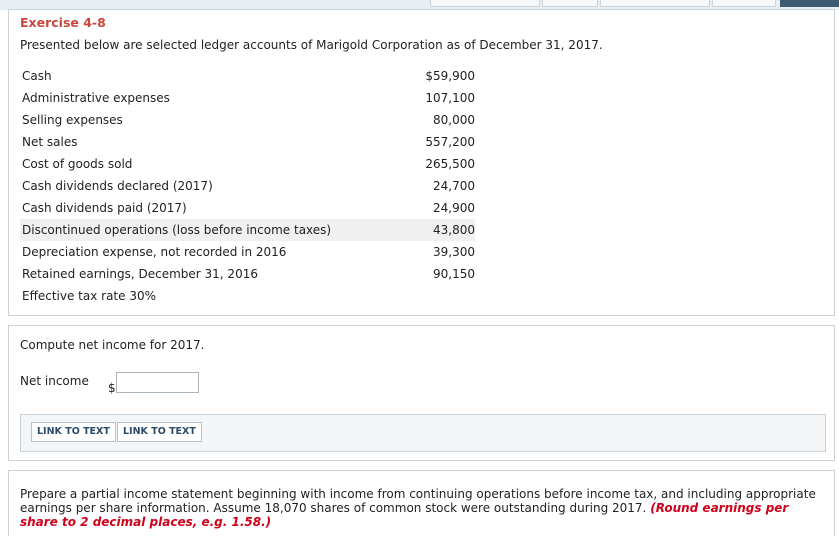  Describe the element at coordinates (454, 274) in the screenshot. I see `ledger-amount: 90,150` at that location.